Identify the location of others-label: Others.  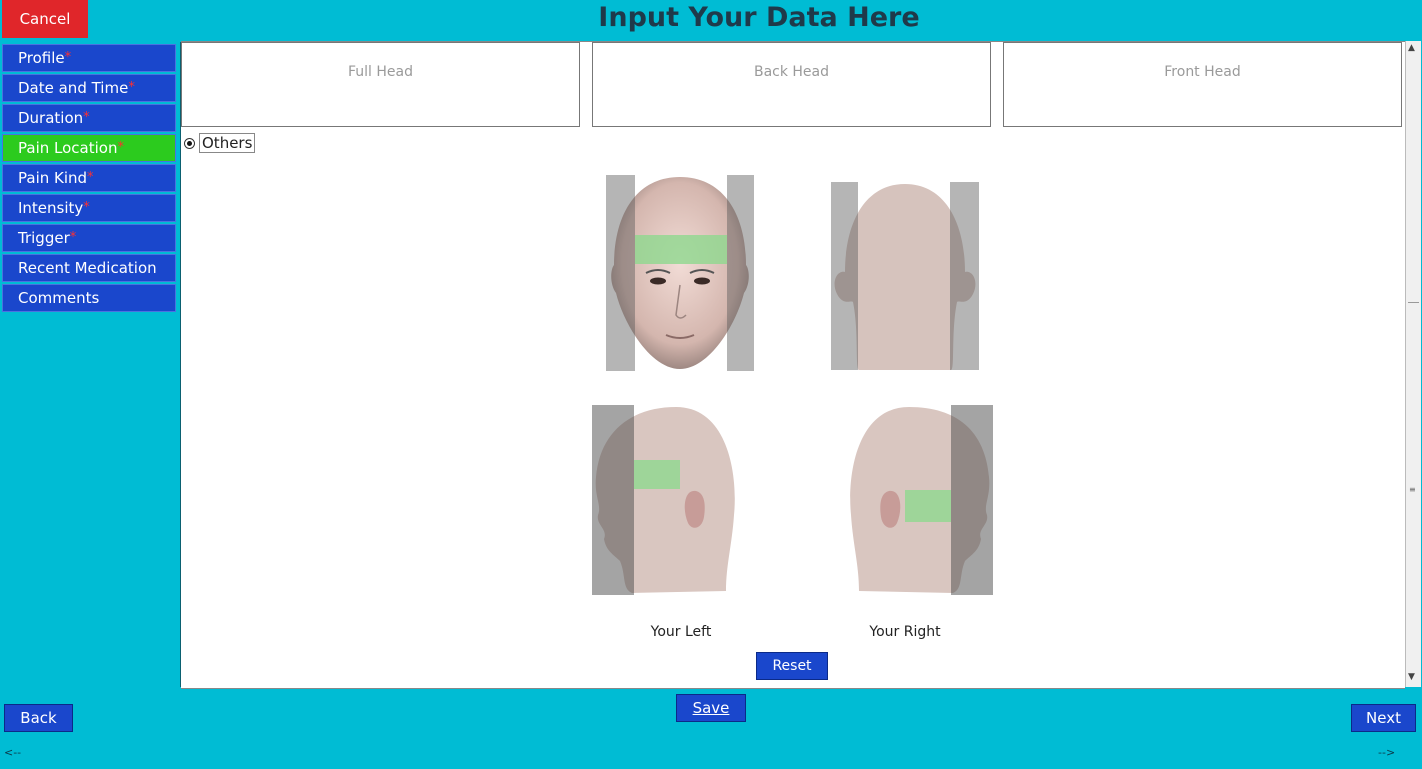
(227, 143).